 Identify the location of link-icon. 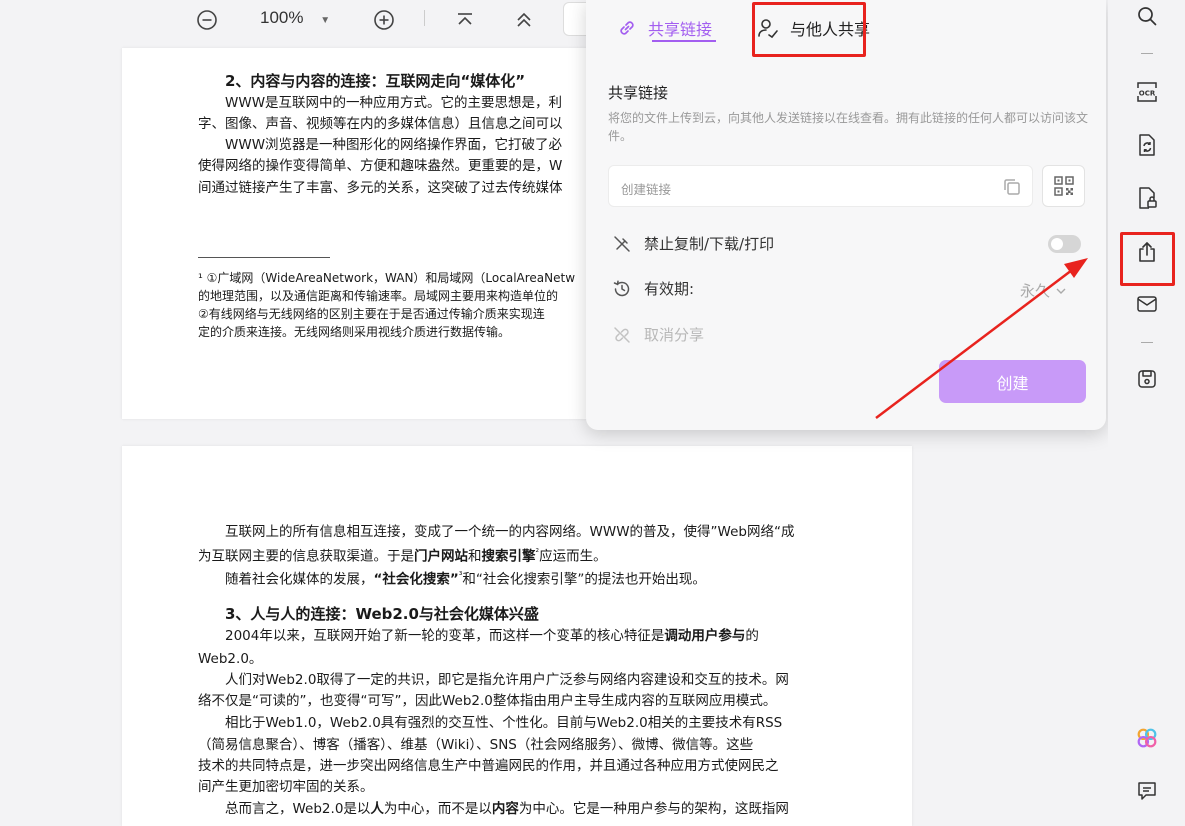
(627, 28).